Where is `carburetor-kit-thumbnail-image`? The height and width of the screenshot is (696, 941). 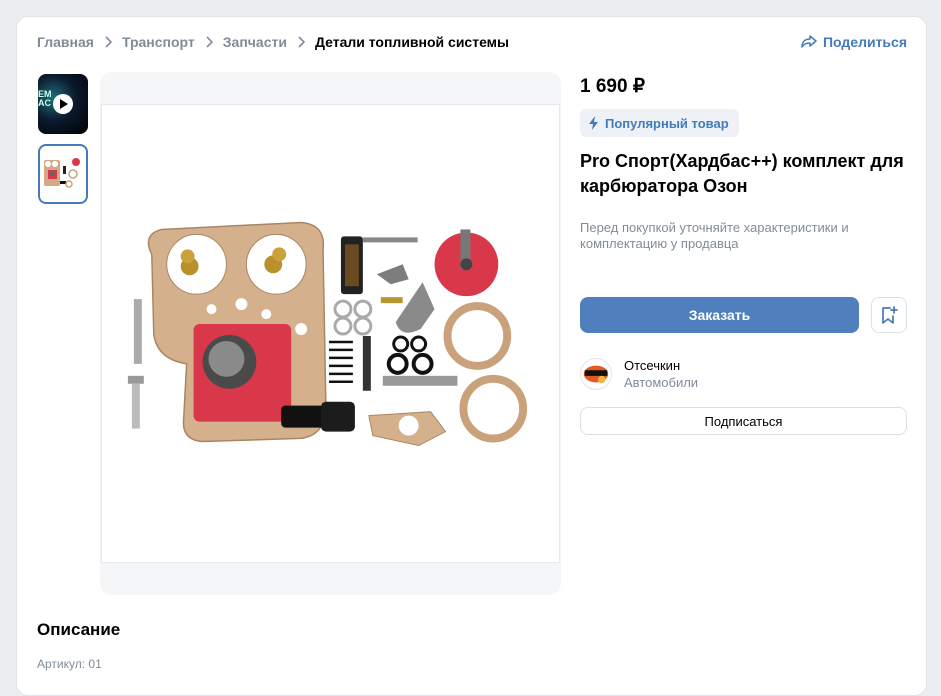 carburetor-kit-thumbnail-image is located at coordinates (62, 173).